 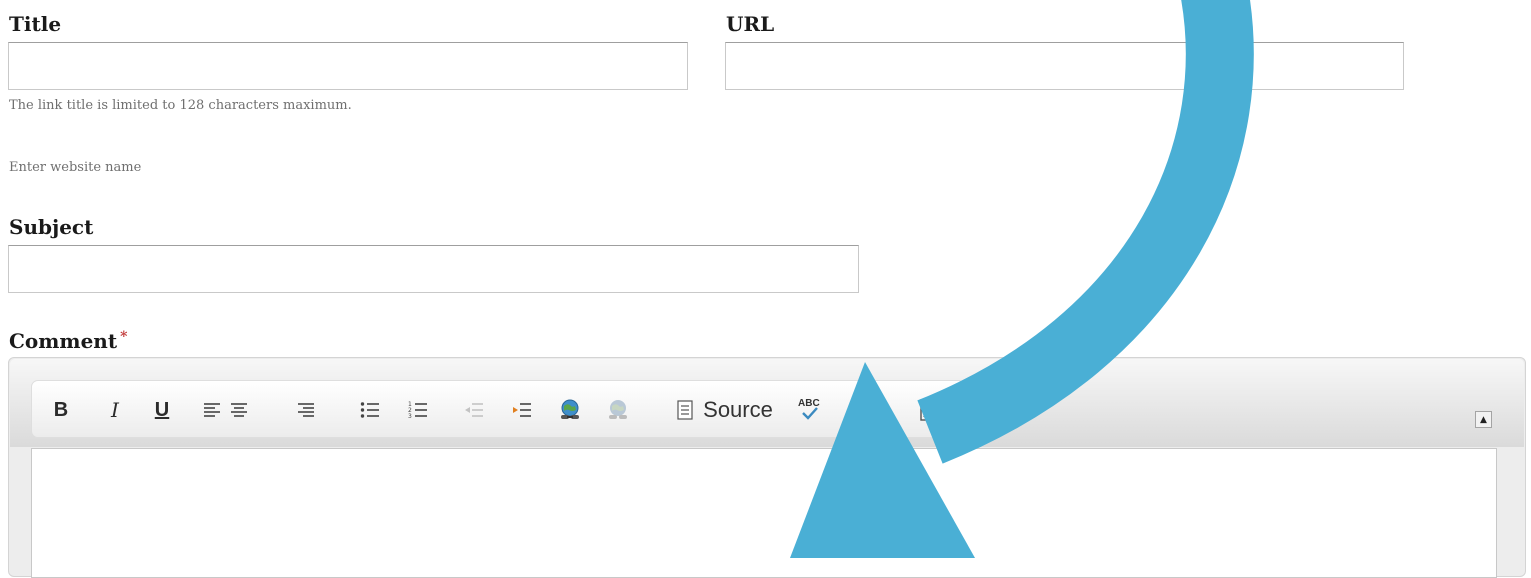 What do you see at coordinates (738, 409) in the screenshot?
I see `source-button-label: Source` at bounding box center [738, 409].